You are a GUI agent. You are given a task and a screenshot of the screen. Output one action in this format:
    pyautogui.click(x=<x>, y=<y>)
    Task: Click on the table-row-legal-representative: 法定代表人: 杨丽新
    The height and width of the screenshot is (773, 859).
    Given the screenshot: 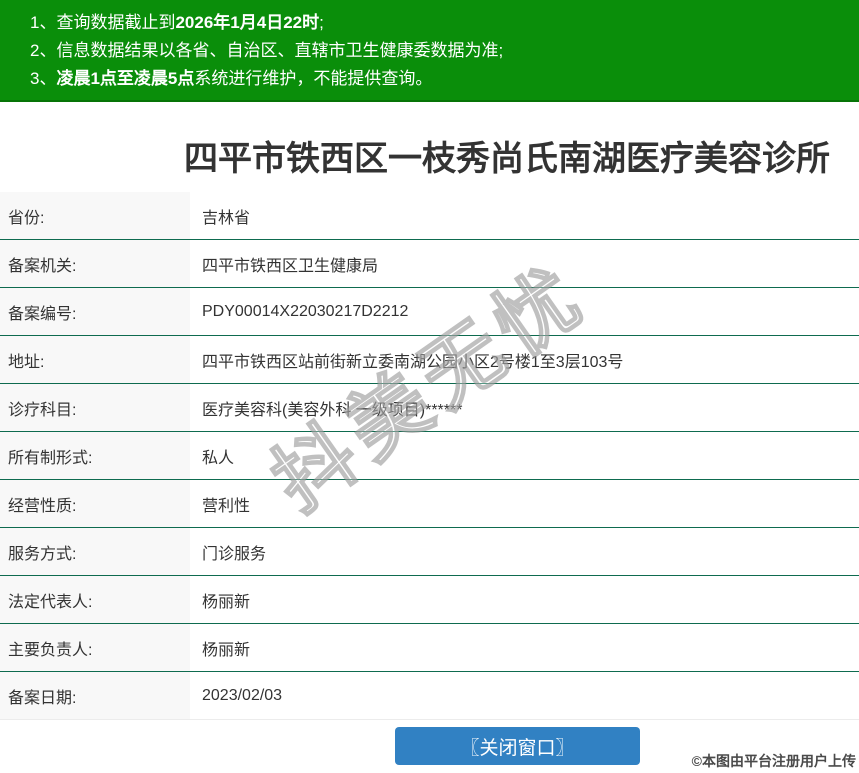 What is the action you would take?
    pyautogui.click(x=429, y=600)
    